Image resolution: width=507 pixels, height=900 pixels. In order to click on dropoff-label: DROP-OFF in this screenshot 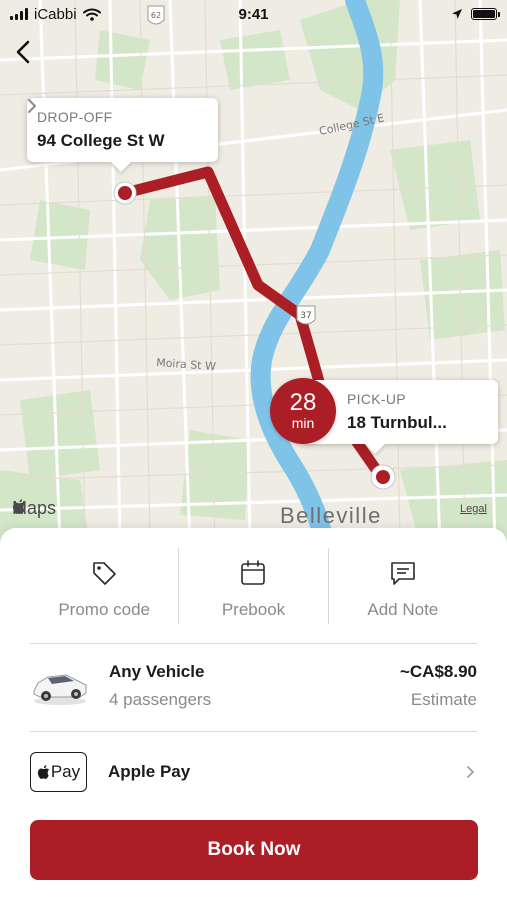, I will do `click(75, 117)`.